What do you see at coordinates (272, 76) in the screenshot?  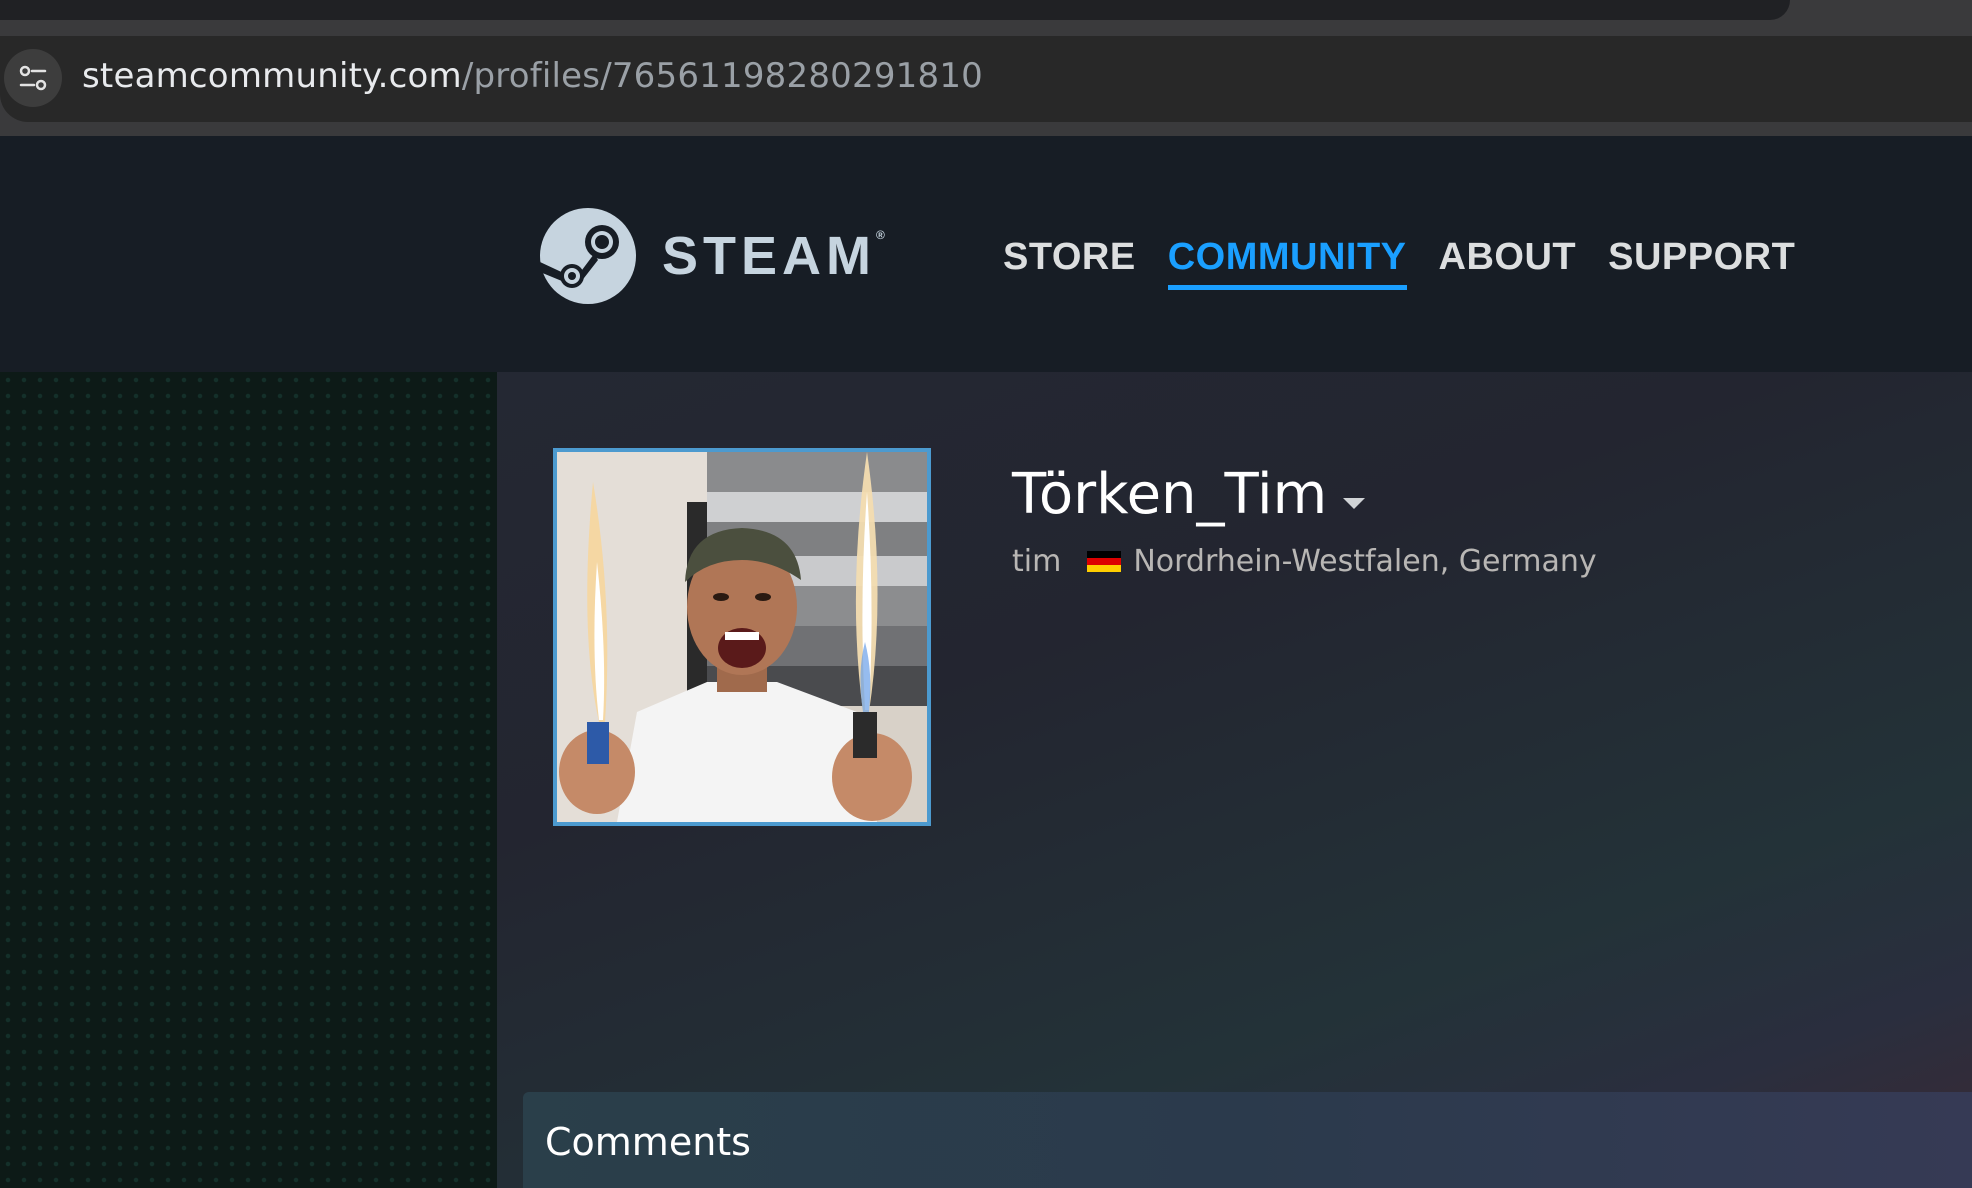 I see `url-host: steamcommunity.com` at bounding box center [272, 76].